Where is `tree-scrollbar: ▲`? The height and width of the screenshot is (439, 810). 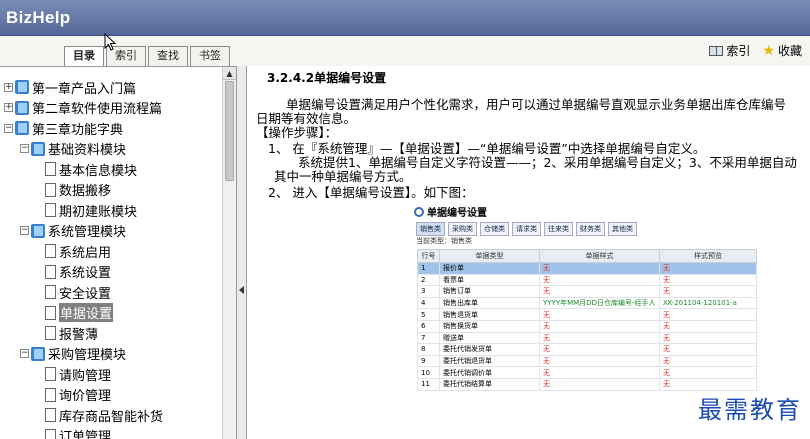 tree-scrollbar: ▲ is located at coordinates (229, 253).